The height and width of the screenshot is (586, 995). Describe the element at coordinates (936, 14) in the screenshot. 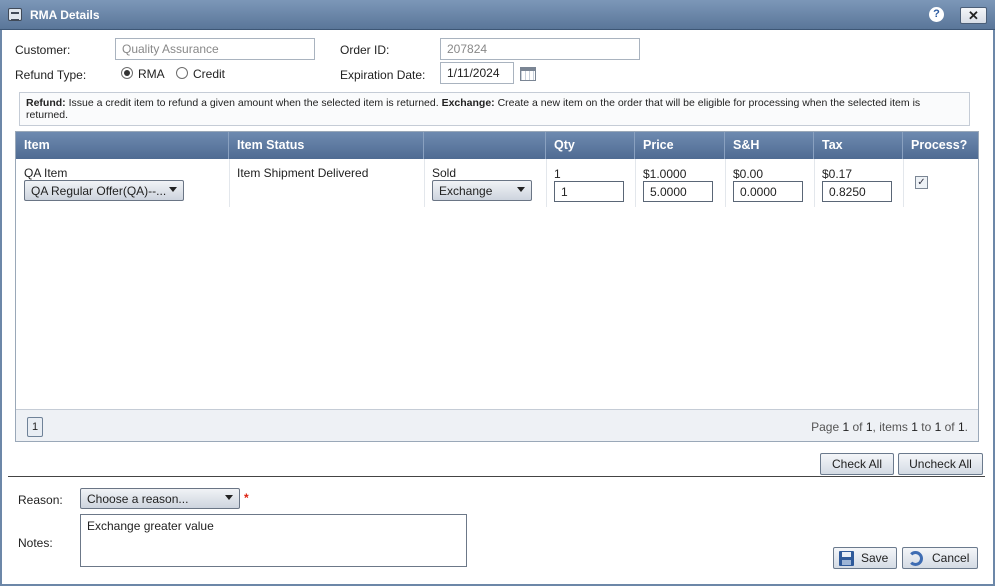

I see `help-icon: ?` at that location.